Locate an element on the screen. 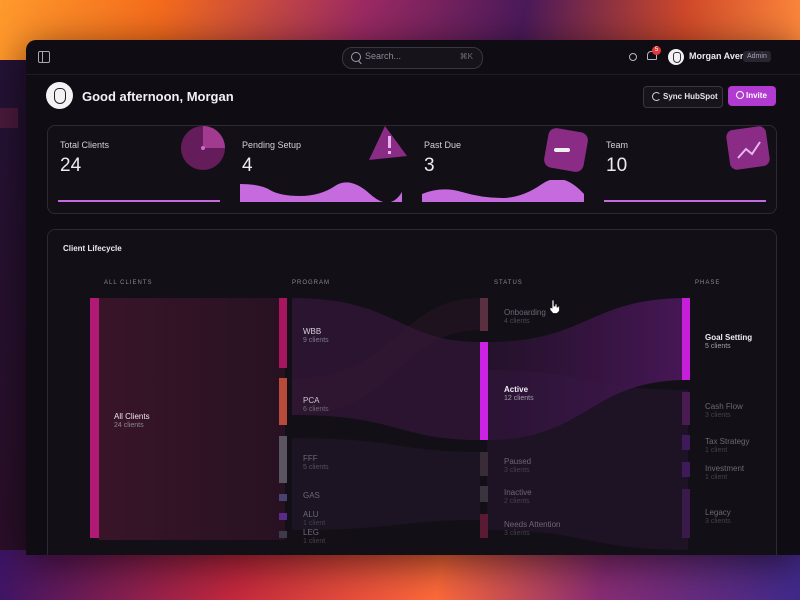 This screenshot has width=800, height=600. node-label-goal-setting: Goal Setting 5 clients is located at coordinates (728, 341).